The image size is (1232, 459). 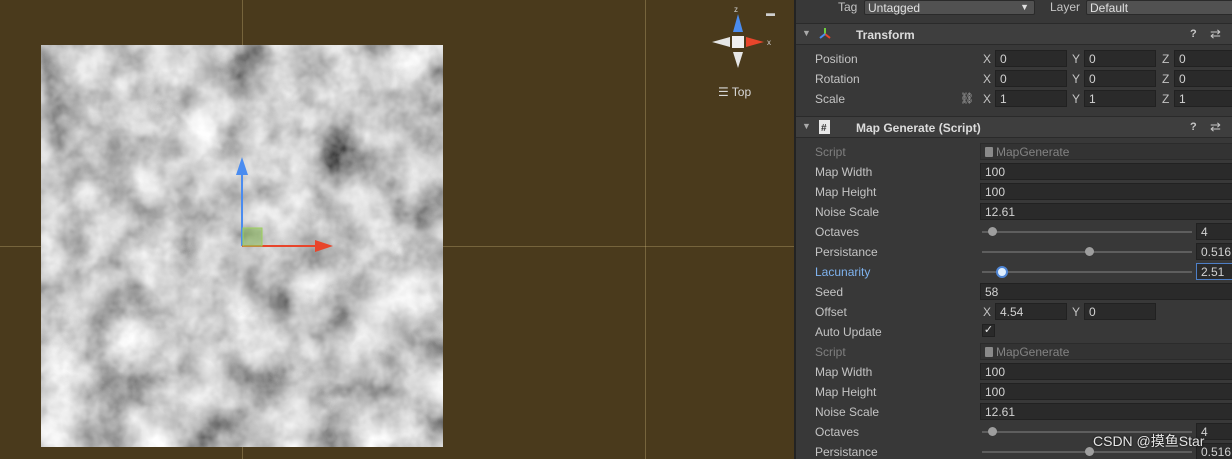 I want to click on chevron-down-icon: ▼, so click(x=1024, y=7).